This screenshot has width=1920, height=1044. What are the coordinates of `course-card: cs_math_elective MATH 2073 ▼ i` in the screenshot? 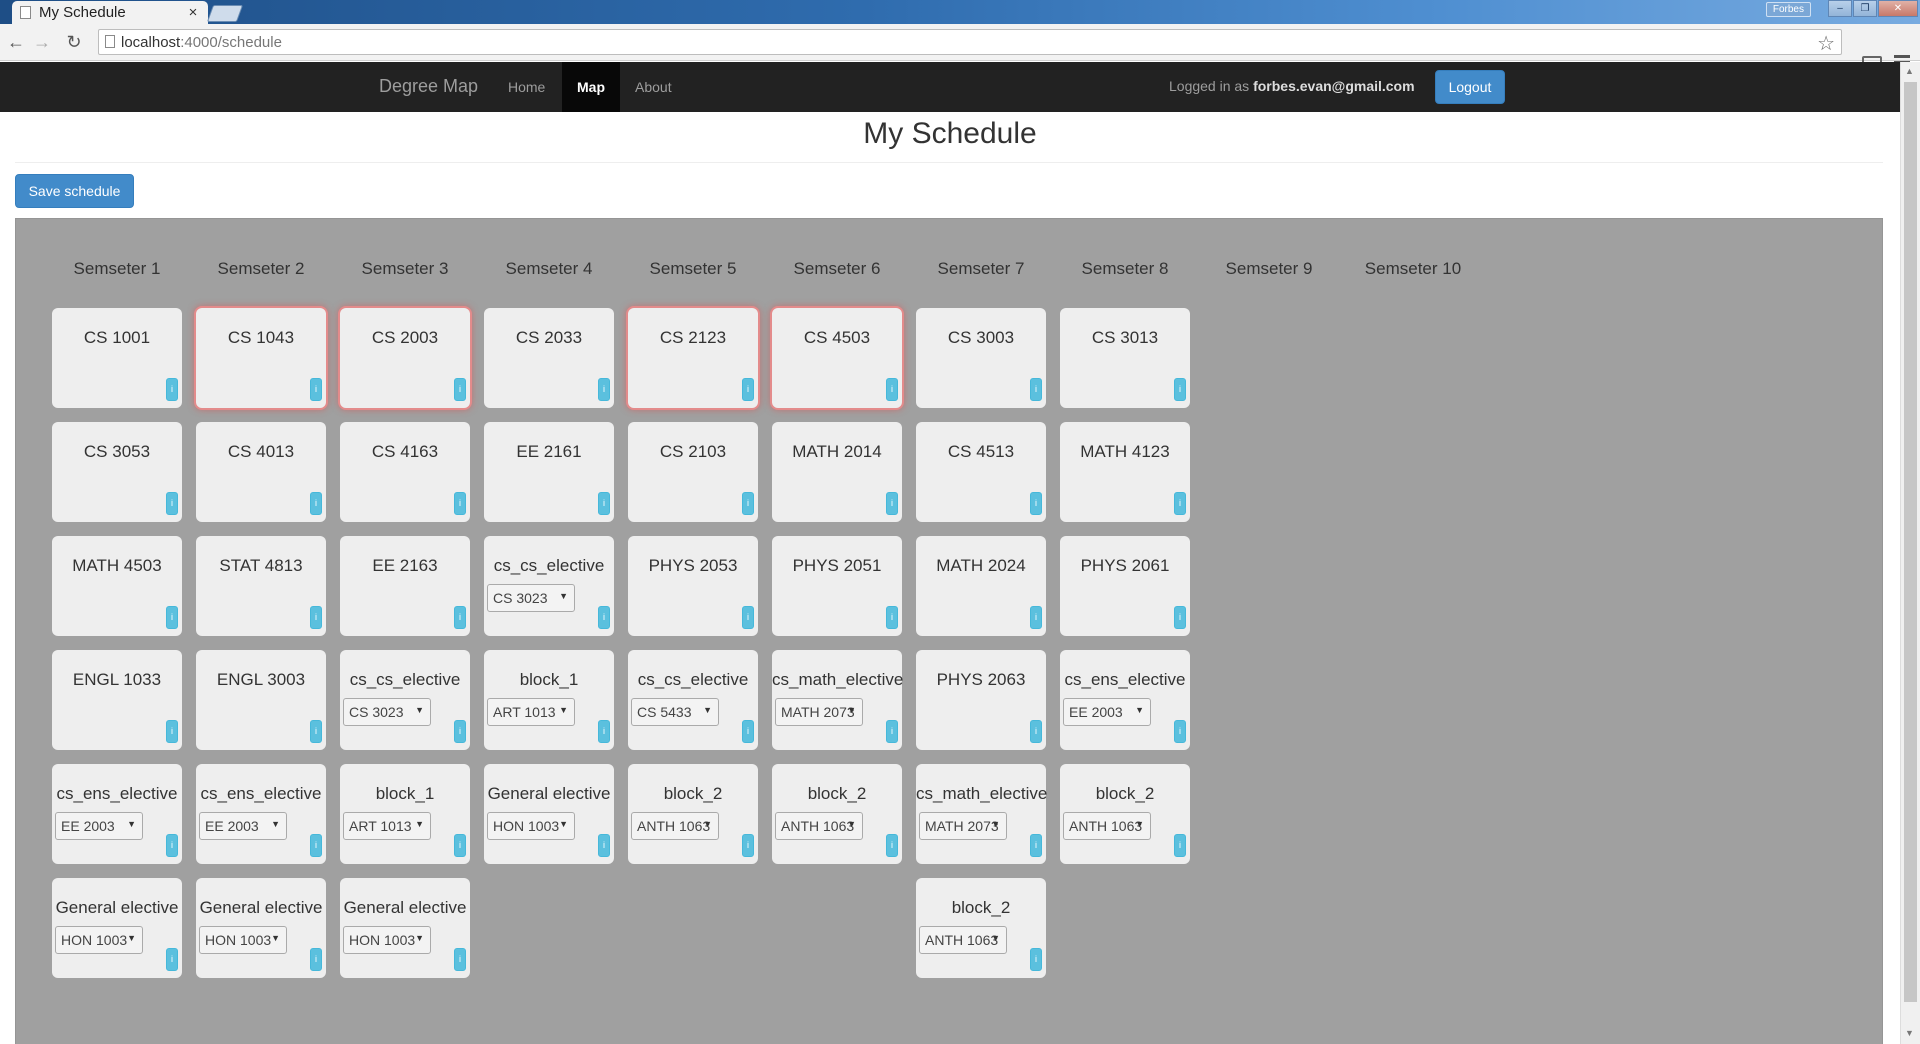 It's located at (981, 814).